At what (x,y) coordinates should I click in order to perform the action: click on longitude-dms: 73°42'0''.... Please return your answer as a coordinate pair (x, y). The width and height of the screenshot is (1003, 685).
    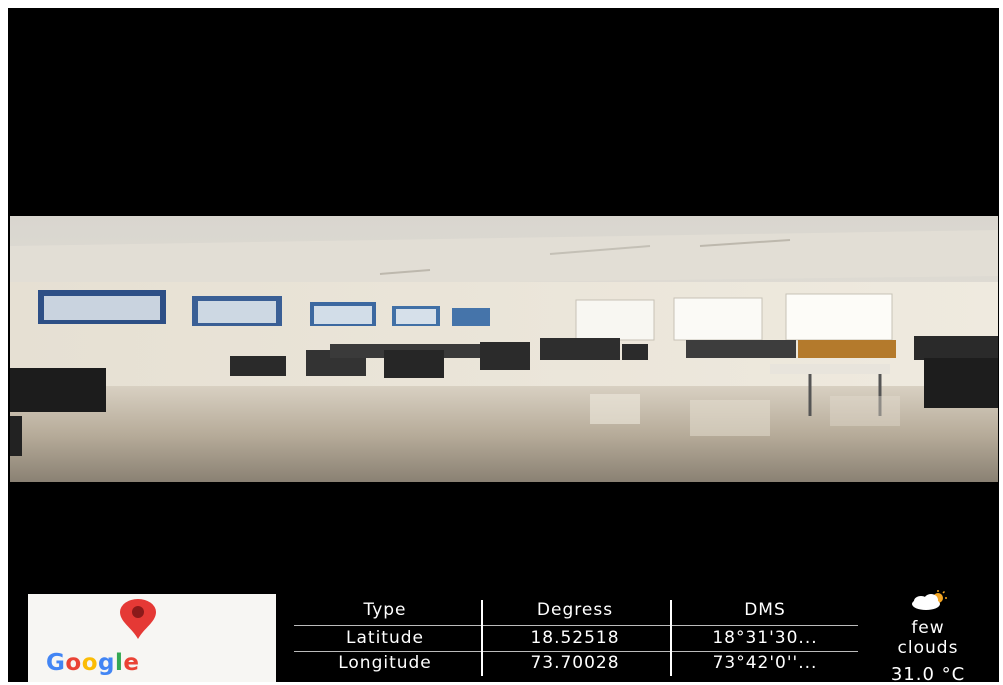
    Looking at the image, I should click on (765, 663).